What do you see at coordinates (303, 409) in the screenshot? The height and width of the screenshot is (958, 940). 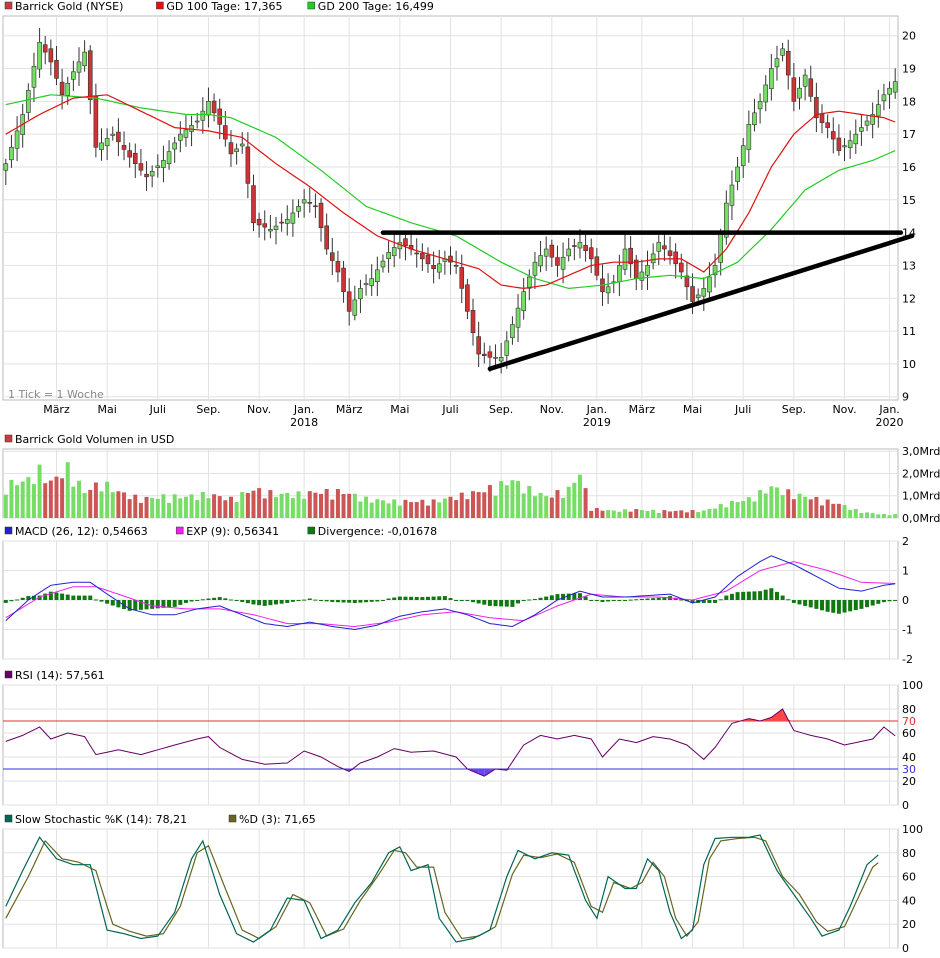 I see `x-tick-label: Jan.` at bounding box center [303, 409].